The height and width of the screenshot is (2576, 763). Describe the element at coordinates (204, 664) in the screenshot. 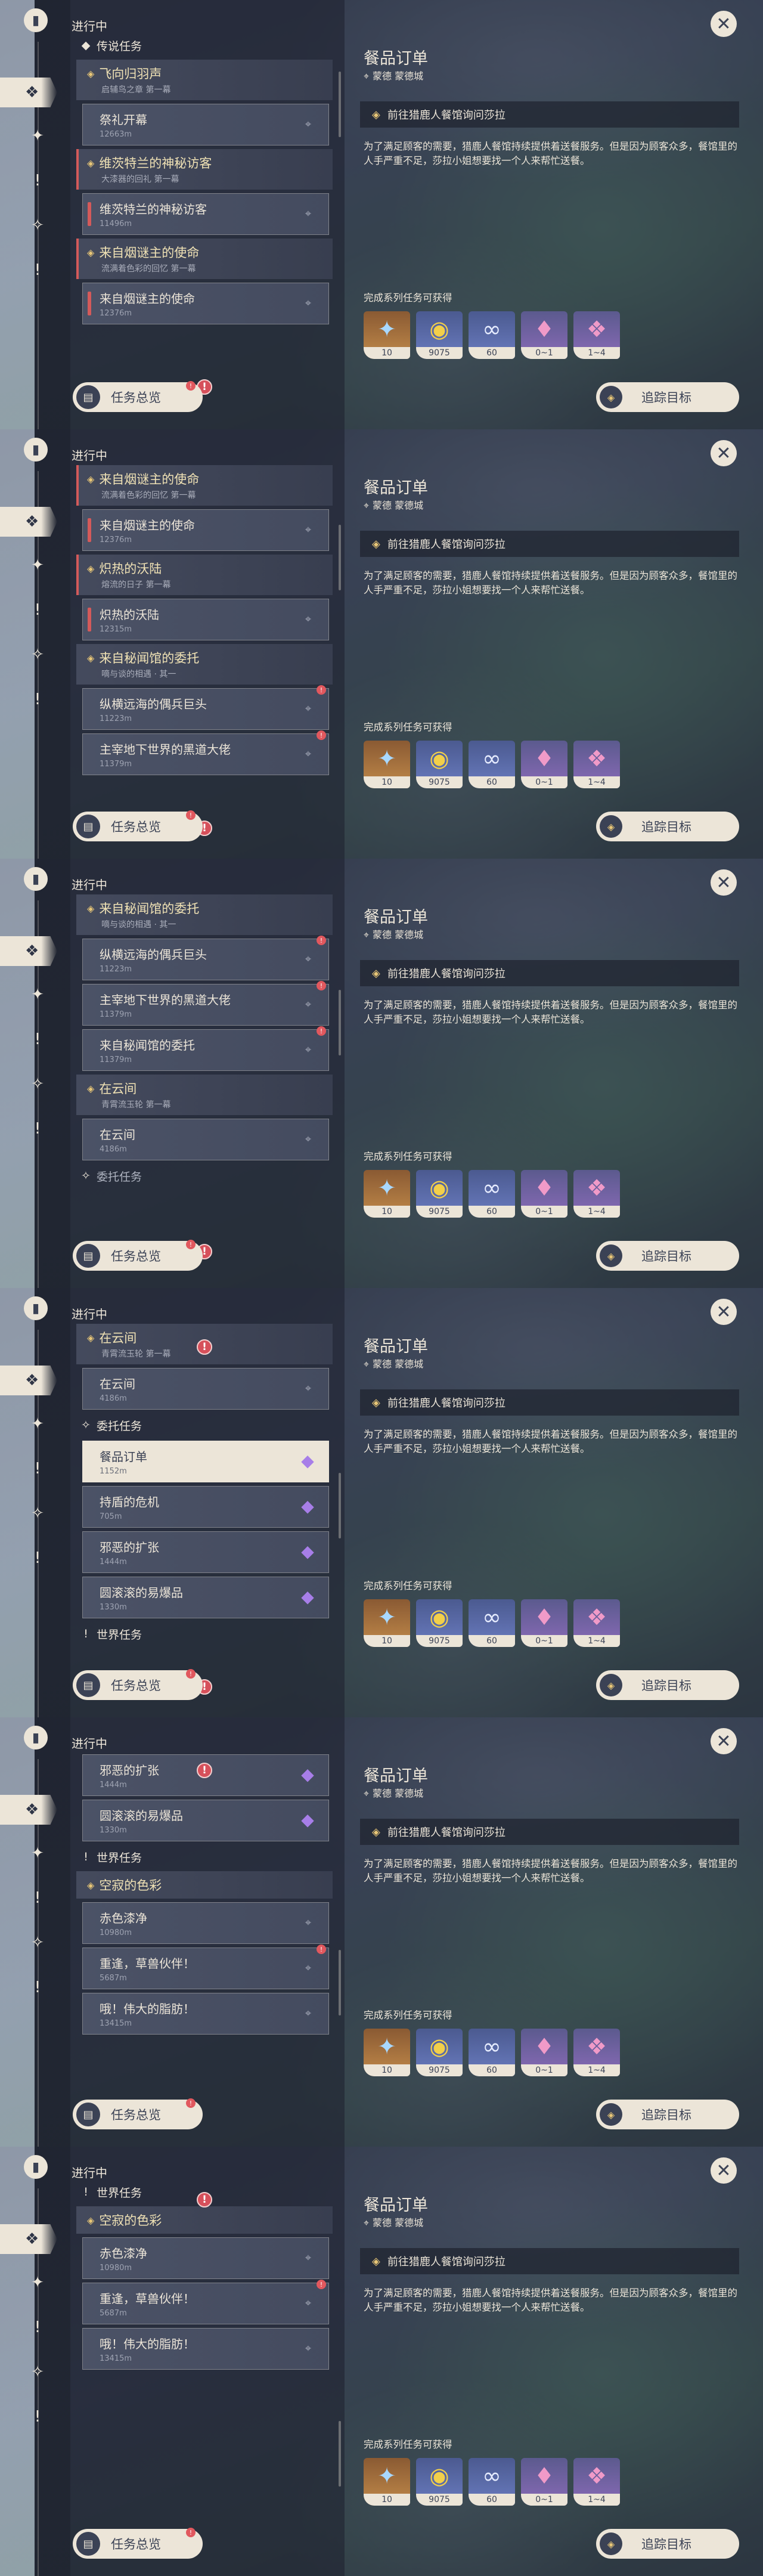

I see `quest-group: 来自秘闻馆的委托嘀与谈的相遇 · 其一` at that location.